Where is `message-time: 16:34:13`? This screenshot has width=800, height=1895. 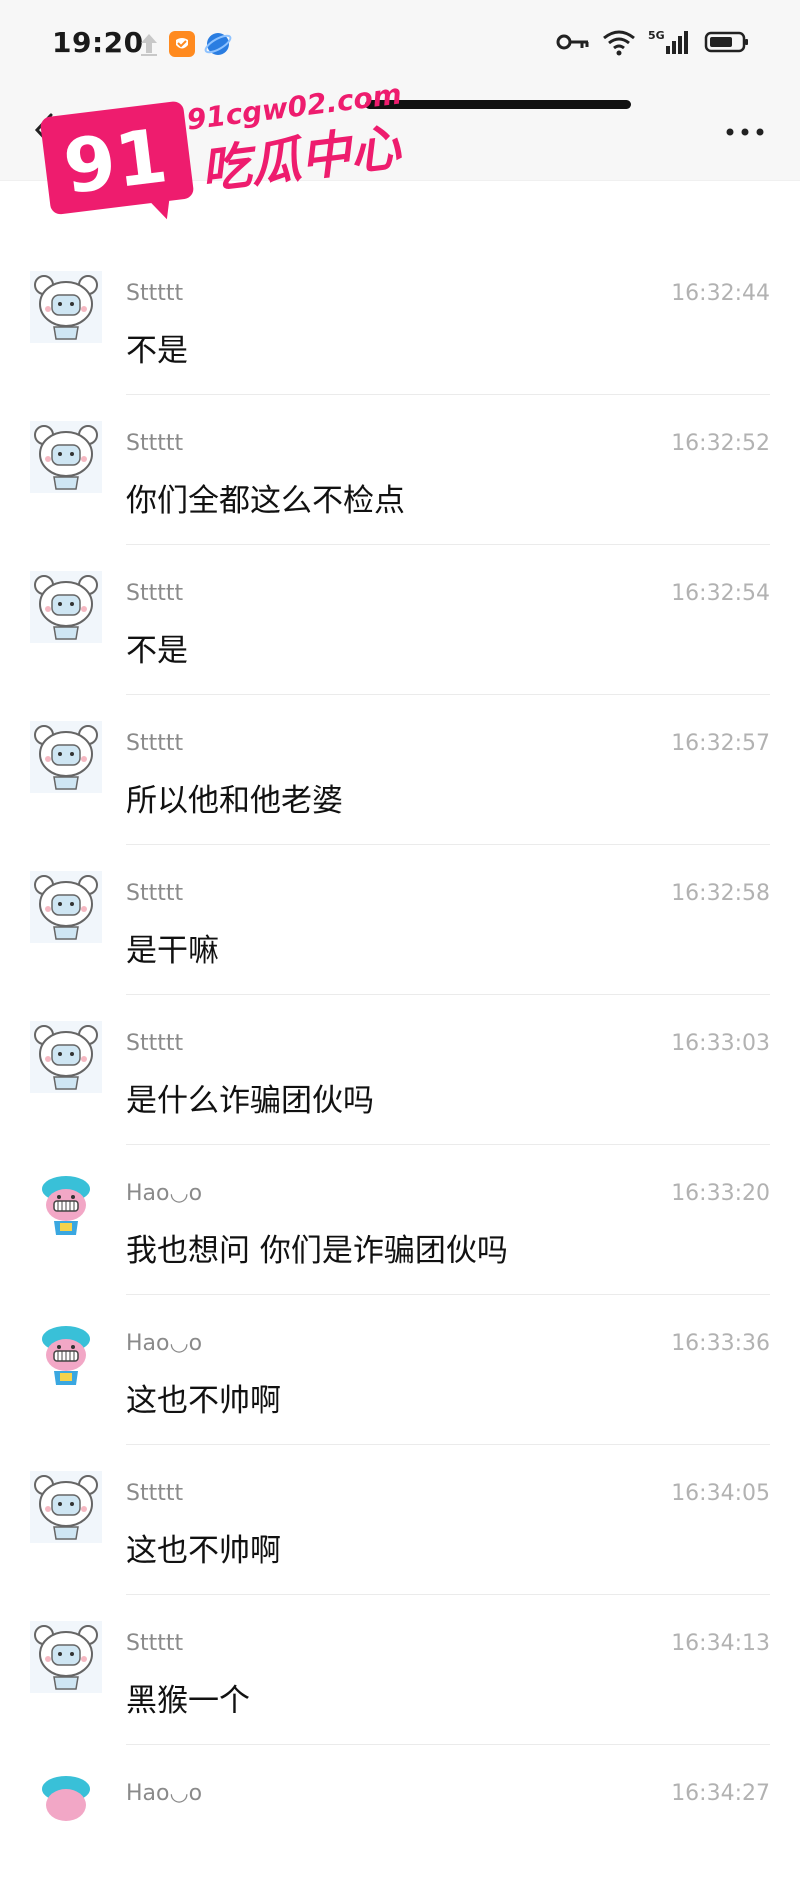 message-time: 16:34:13 is located at coordinates (720, 1643).